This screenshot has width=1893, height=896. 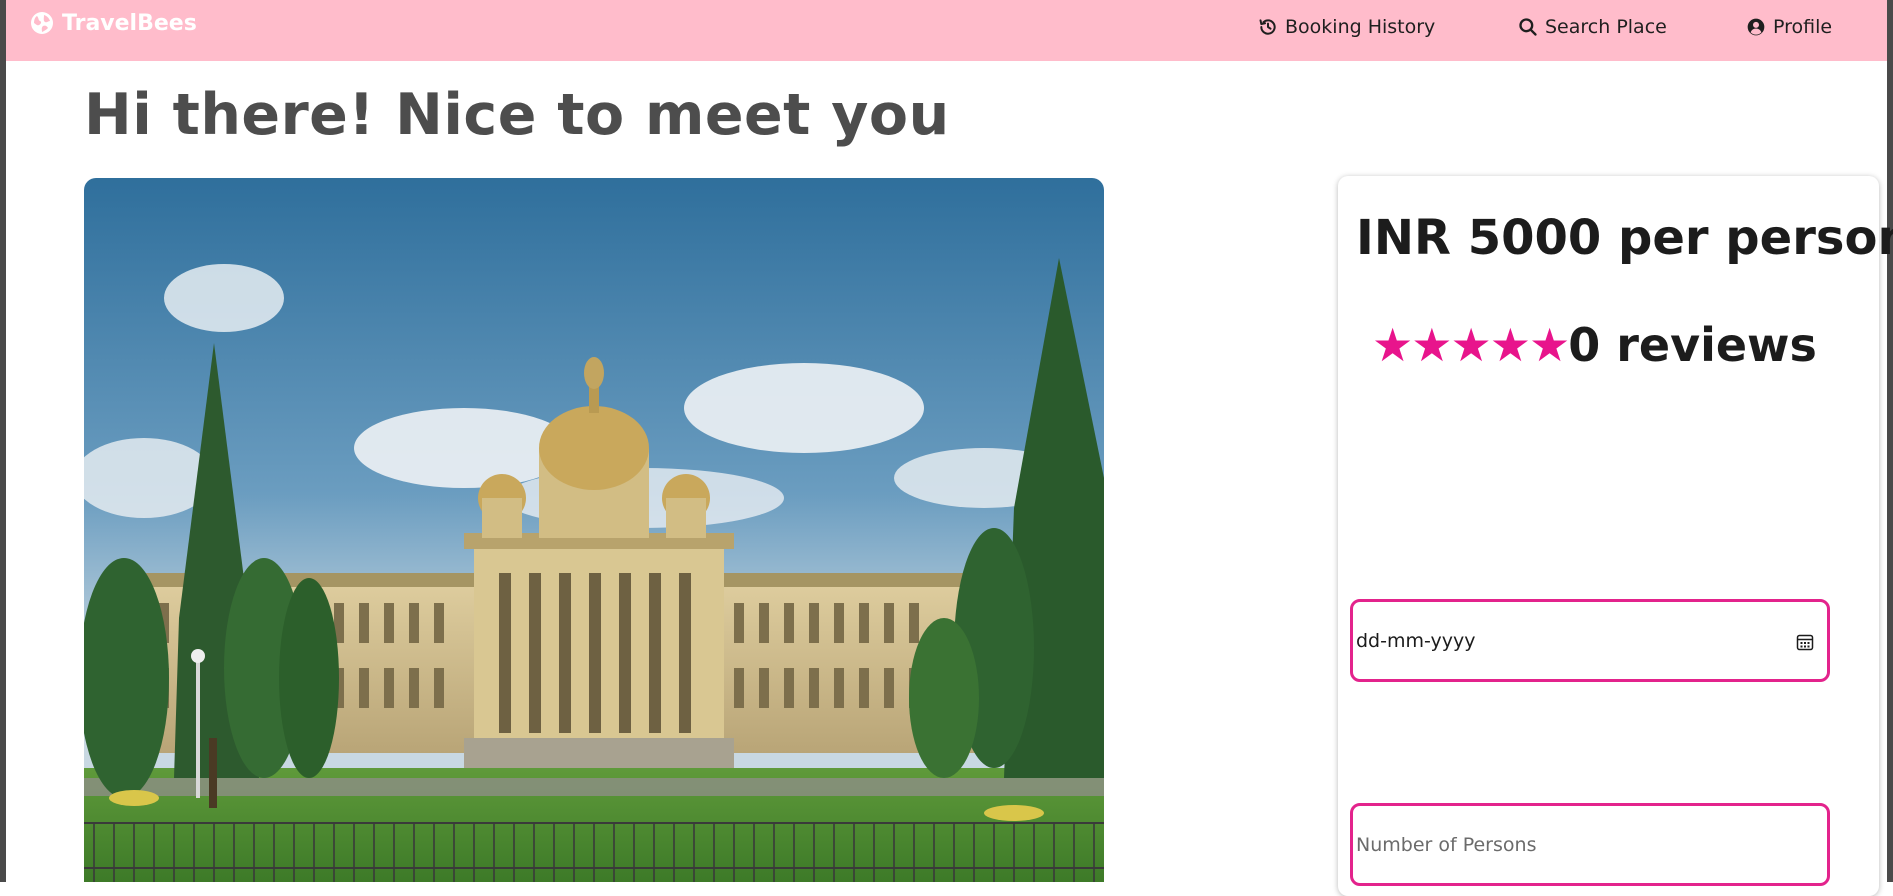 I want to click on persons-field, so click(x=1590, y=844).